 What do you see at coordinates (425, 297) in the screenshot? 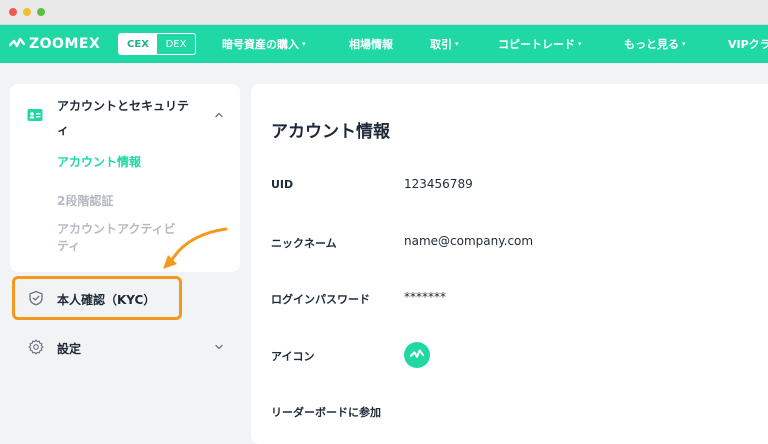
I see `login-password-value: *******` at bounding box center [425, 297].